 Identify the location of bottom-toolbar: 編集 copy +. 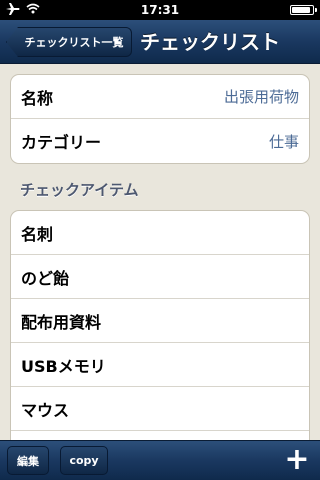
(160, 460).